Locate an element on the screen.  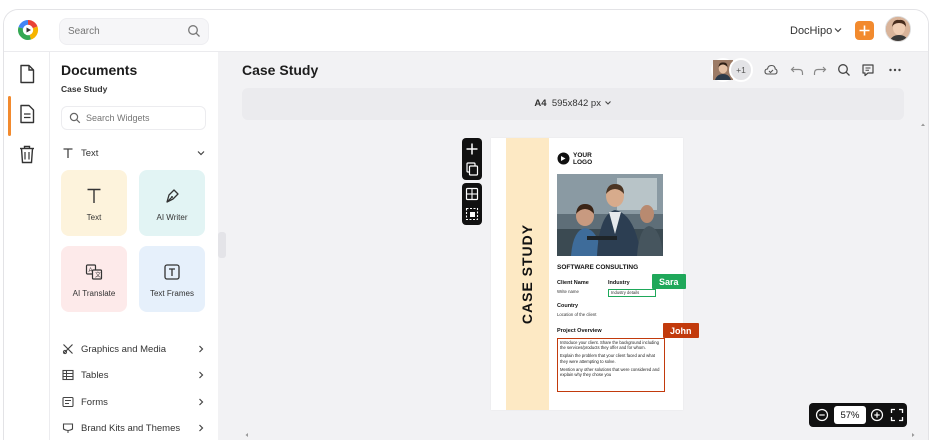
comment-icon is located at coordinates (868, 70).